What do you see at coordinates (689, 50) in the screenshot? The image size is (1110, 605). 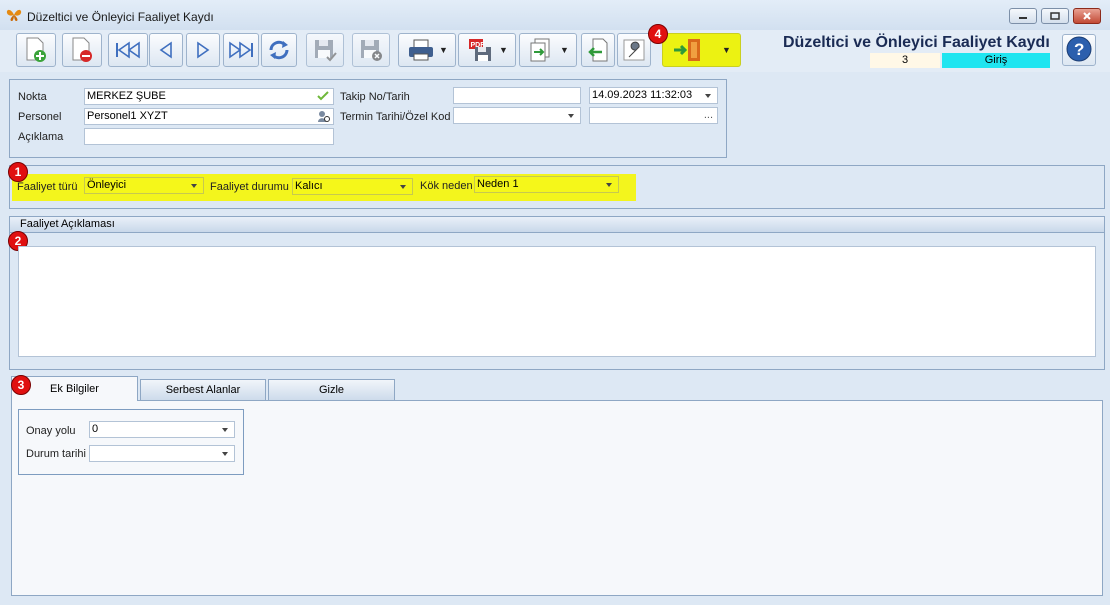 I see `exit-door-icon` at bounding box center [689, 50].